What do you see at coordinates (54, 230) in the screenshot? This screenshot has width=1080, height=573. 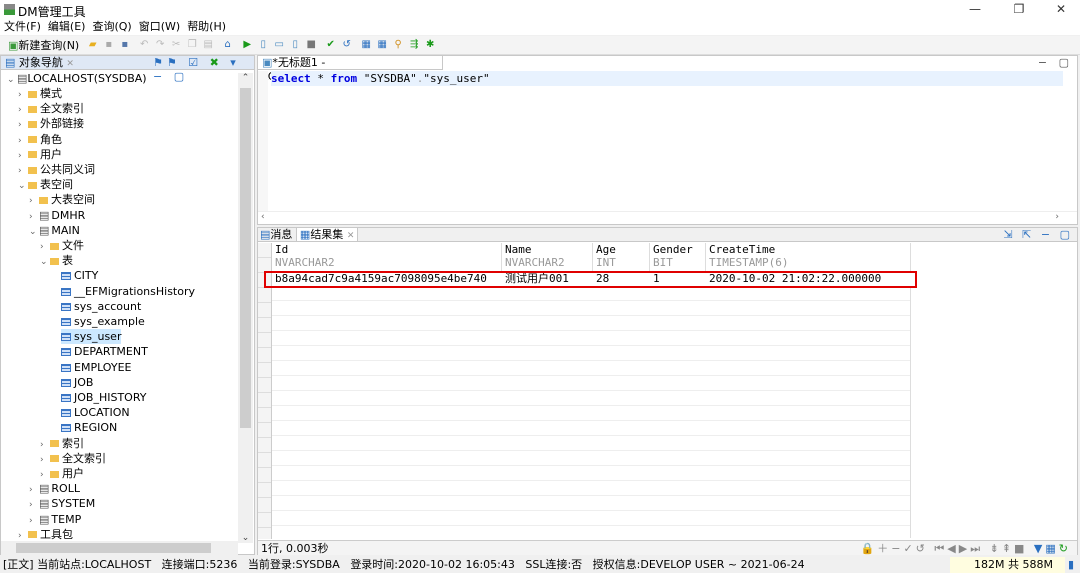 I see `tree-item: ⌄ ▤ MAIN` at bounding box center [54, 230].